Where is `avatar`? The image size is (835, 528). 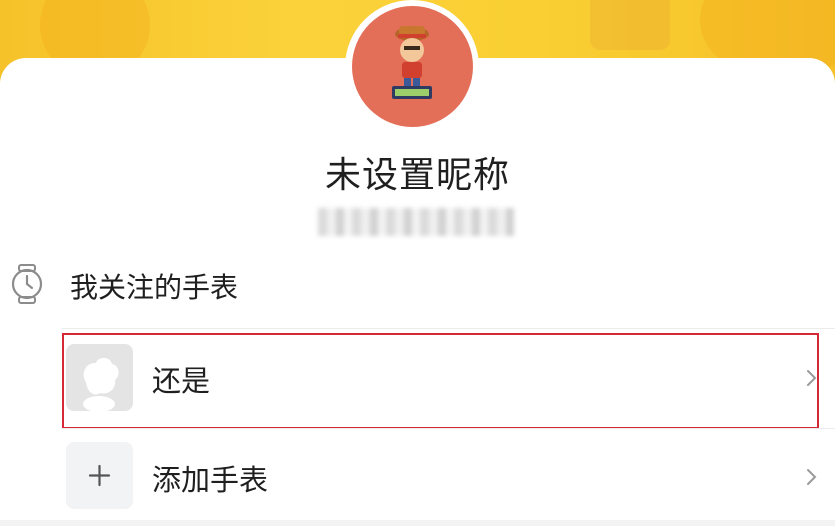 avatar is located at coordinates (412, 66).